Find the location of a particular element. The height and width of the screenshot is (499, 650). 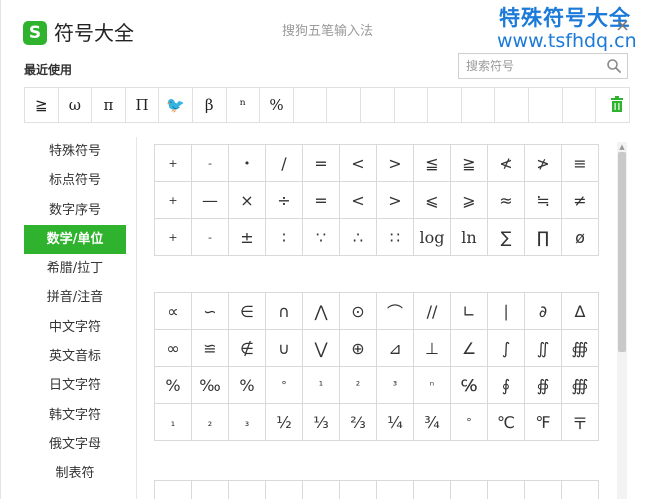

symbol-cell: ℃ is located at coordinates (506, 422).